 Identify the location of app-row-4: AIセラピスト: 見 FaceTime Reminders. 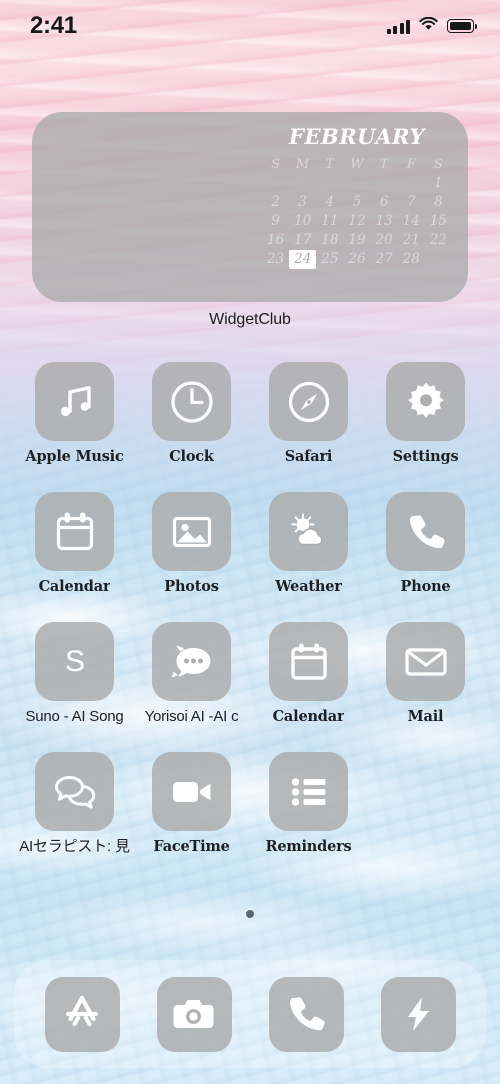
(250, 804).